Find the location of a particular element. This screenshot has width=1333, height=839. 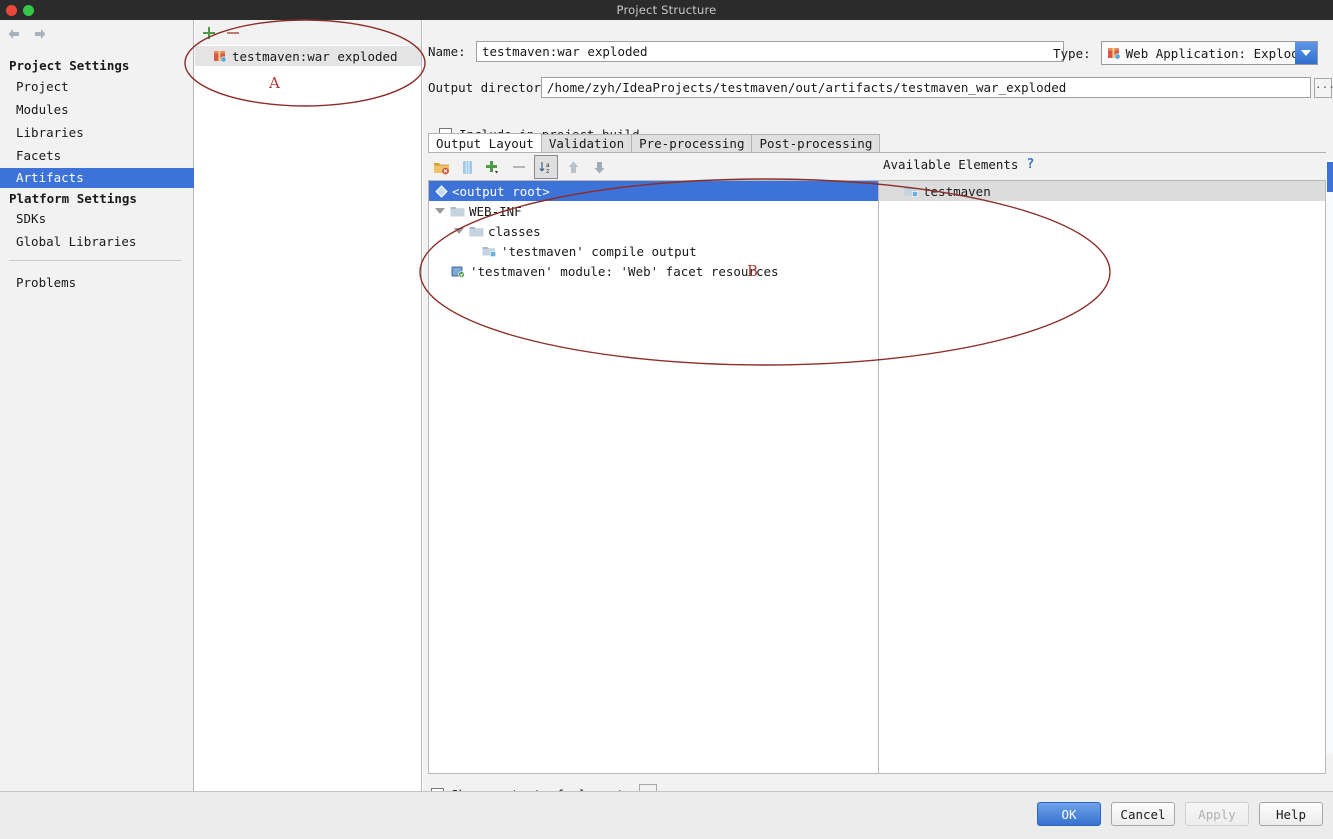

facet-resources-icon is located at coordinates (458, 272).